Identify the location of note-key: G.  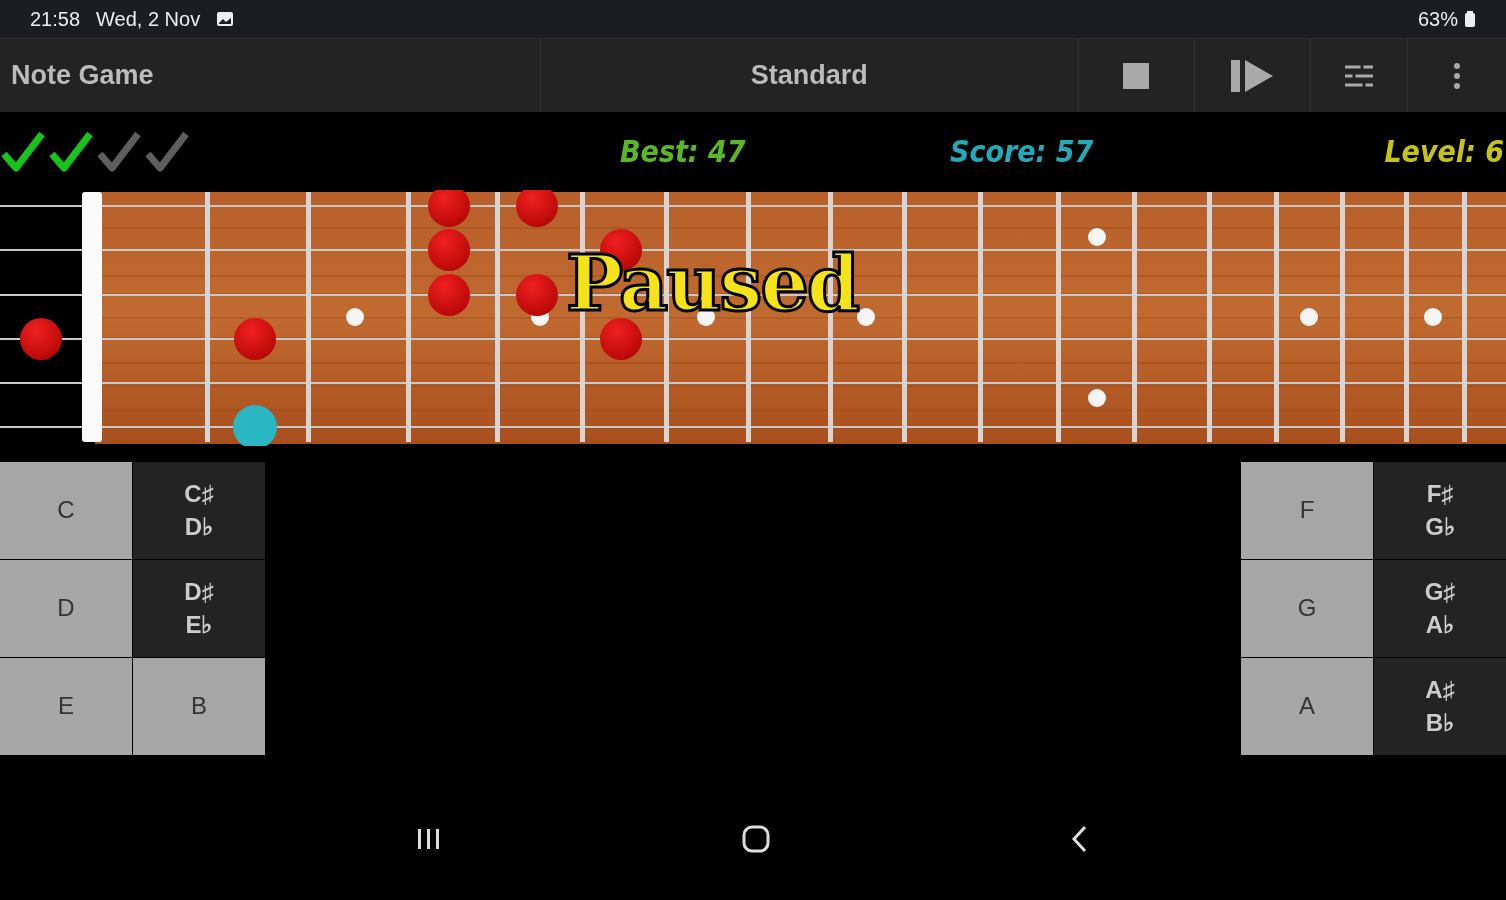
(1307, 608).